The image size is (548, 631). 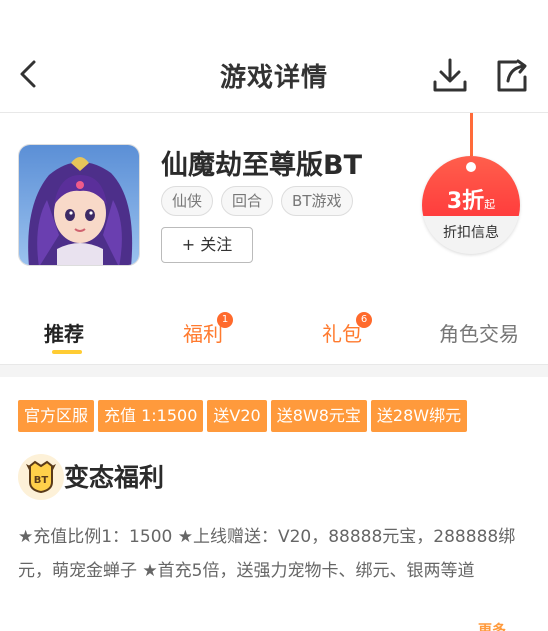 What do you see at coordinates (67, 352) in the screenshot?
I see `tab-active-indicator` at bounding box center [67, 352].